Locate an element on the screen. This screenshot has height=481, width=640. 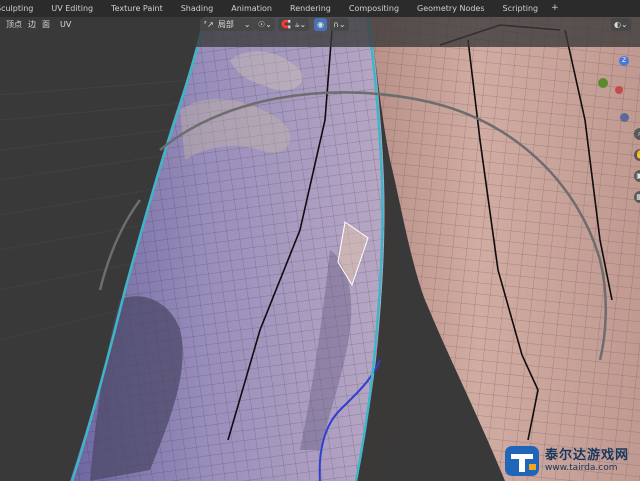
overlay-icon: ◐⌄ is located at coordinates (621, 24).